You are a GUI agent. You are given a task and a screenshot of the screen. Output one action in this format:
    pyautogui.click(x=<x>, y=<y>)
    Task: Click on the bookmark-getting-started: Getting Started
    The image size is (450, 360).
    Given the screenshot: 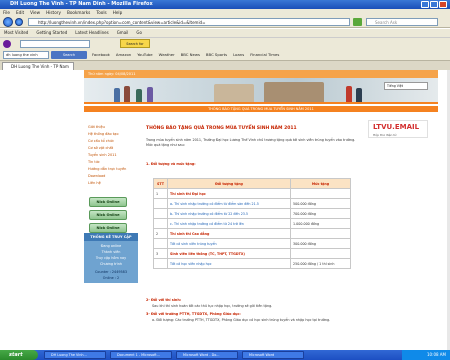 What is the action you would take?
    pyautogui.click(x=51, y=33)
    